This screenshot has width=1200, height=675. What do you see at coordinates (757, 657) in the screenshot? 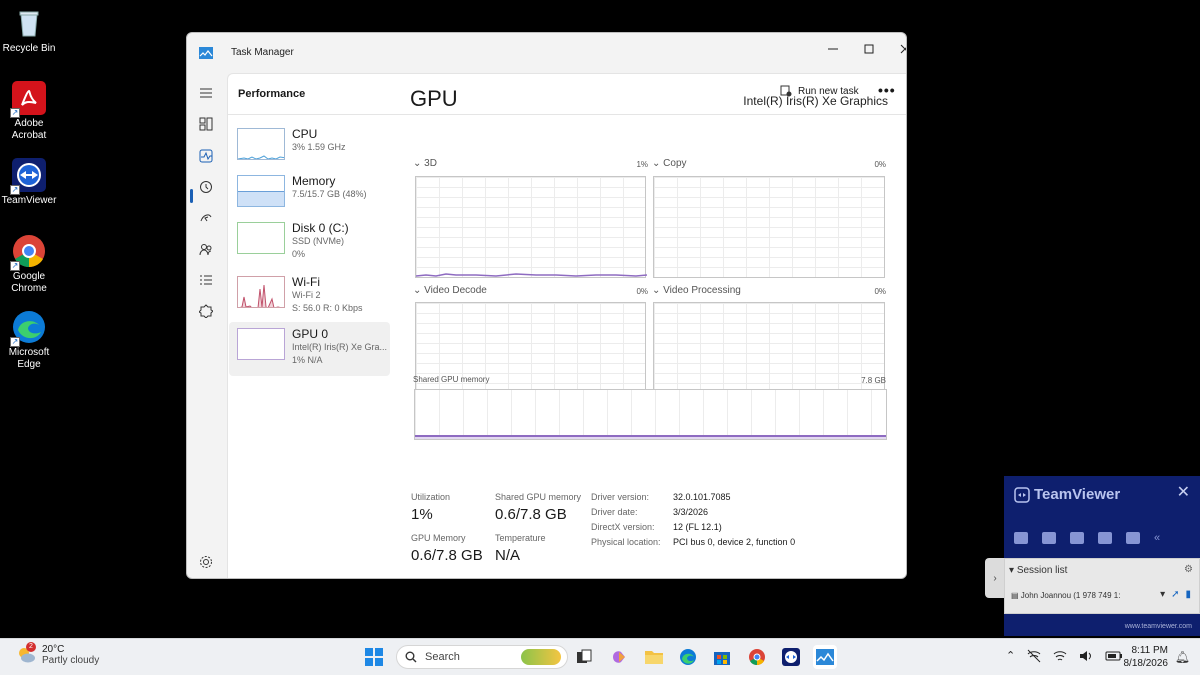
I see `chrome-taskbar-button` at bounding box center [757, 657].